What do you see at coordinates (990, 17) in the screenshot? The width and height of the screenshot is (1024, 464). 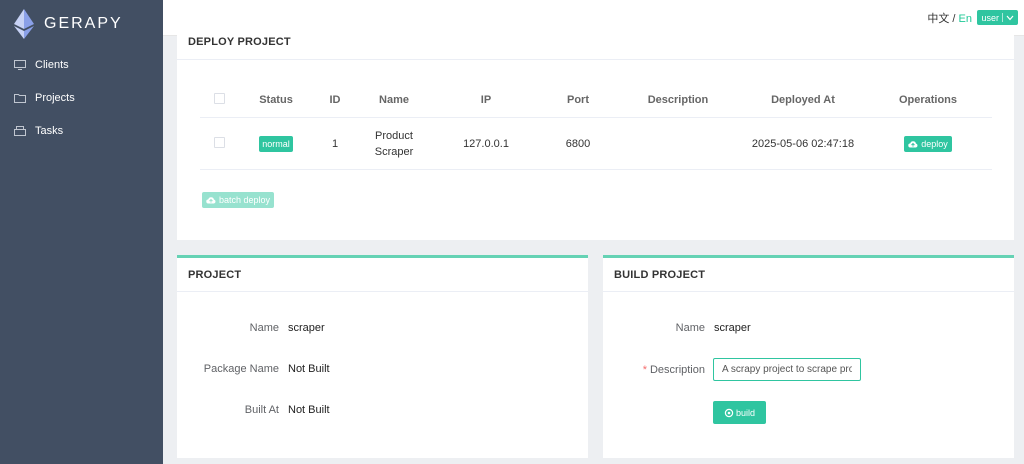 I see `user-label: user` at bounding box center [990, 17].